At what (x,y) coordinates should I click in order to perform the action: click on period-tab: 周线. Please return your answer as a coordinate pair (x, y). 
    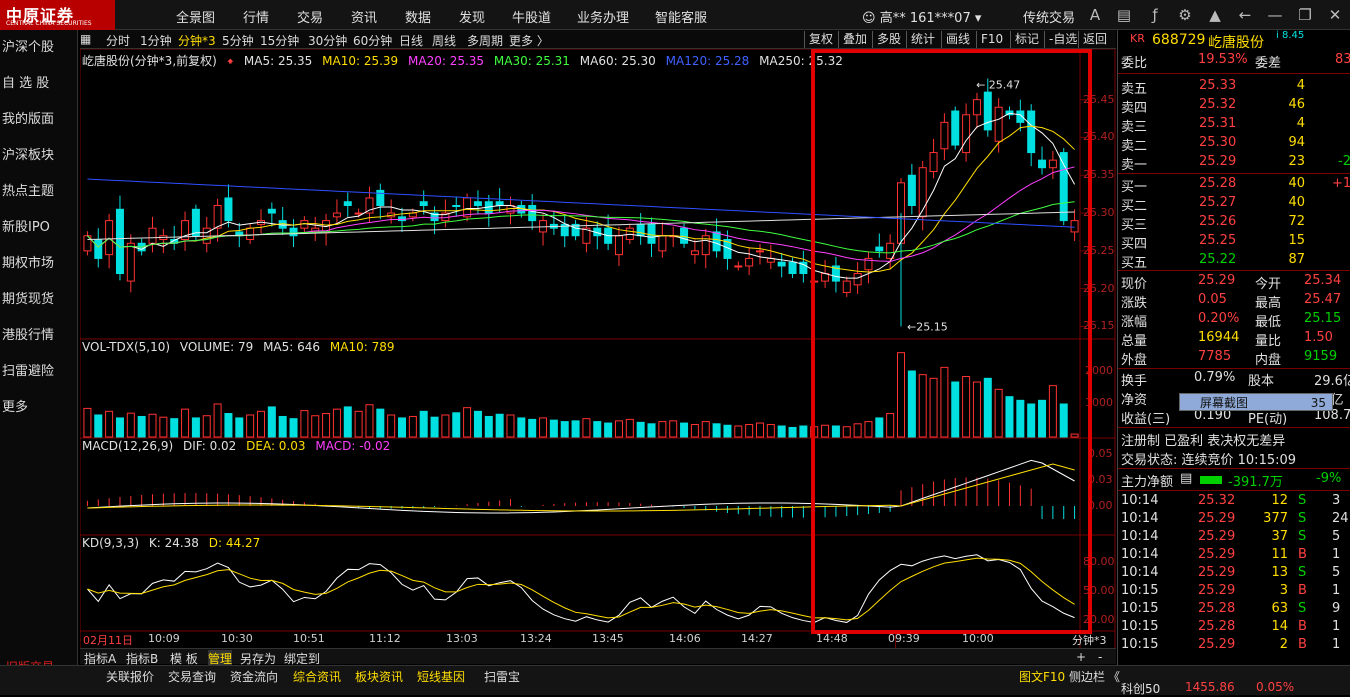
    Looking at the image, I should click on (444, 40).